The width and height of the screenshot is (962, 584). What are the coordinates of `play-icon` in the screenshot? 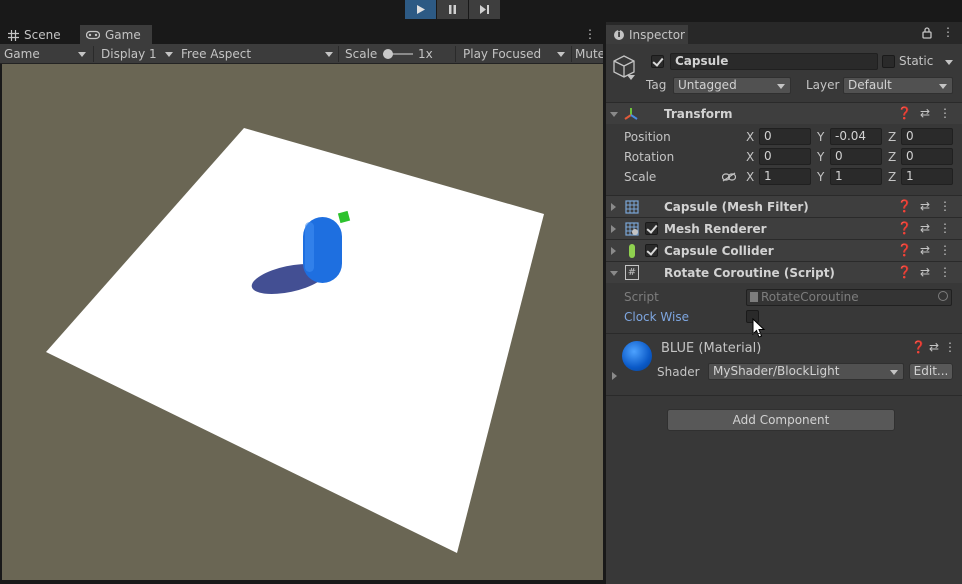 It's located at (421, 9).